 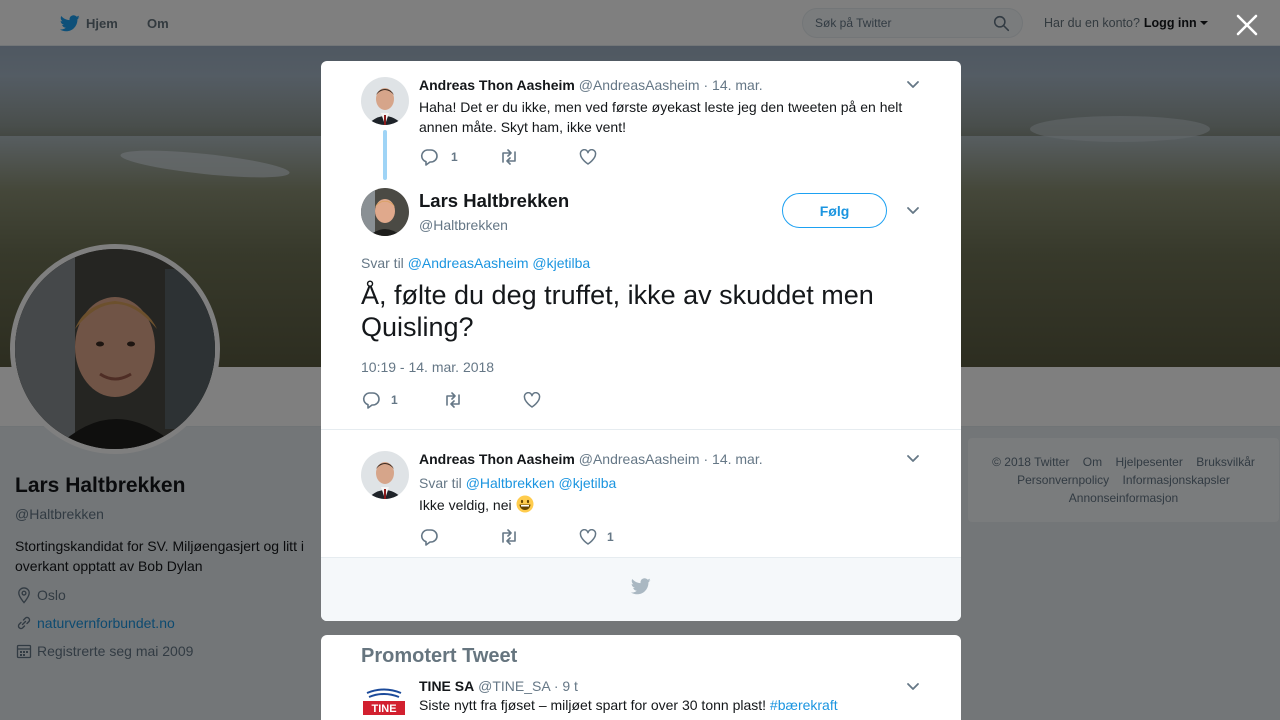 I want to click on reply-context: Svar til @AndreasAasheim @kjetilba, so click(x=475, y=263).